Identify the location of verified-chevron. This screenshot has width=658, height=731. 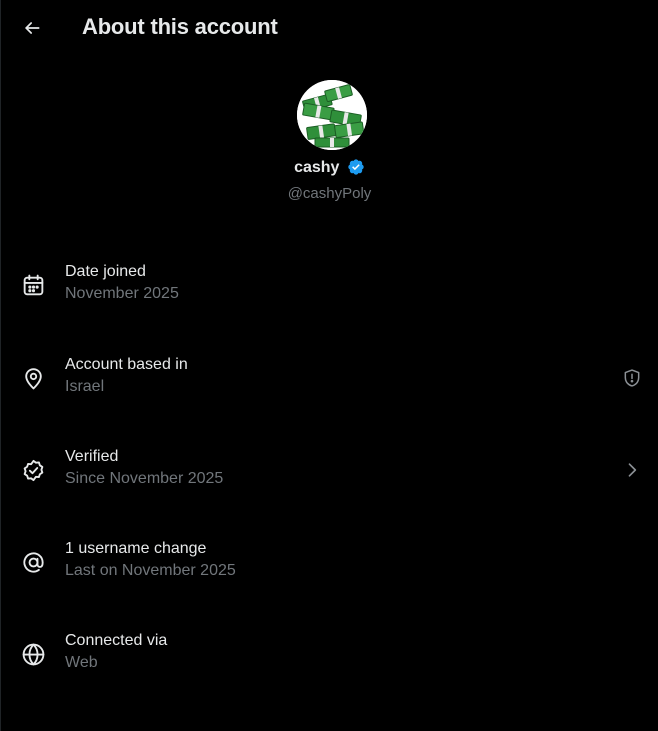
(632, 470).